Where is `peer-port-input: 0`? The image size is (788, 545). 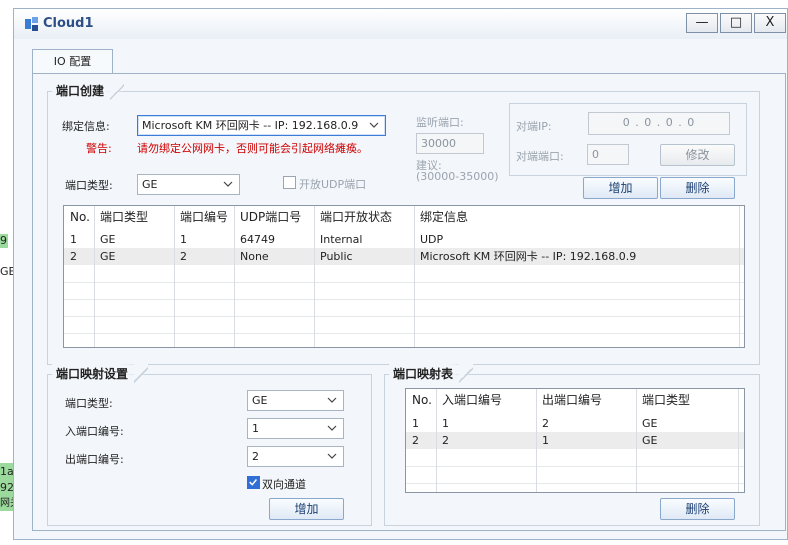 peer-port-input: 0 is located at coordinates (608, 154).